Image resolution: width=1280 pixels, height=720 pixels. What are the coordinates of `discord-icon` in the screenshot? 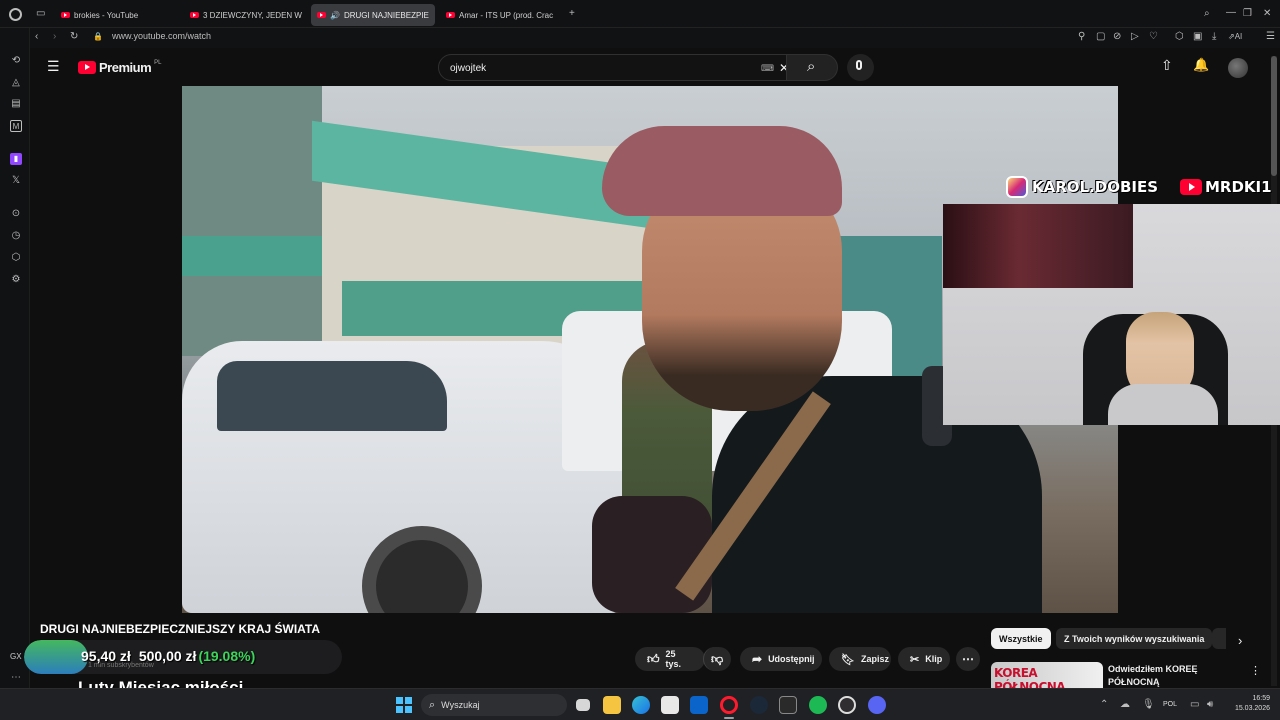 It's located at (877, 705).